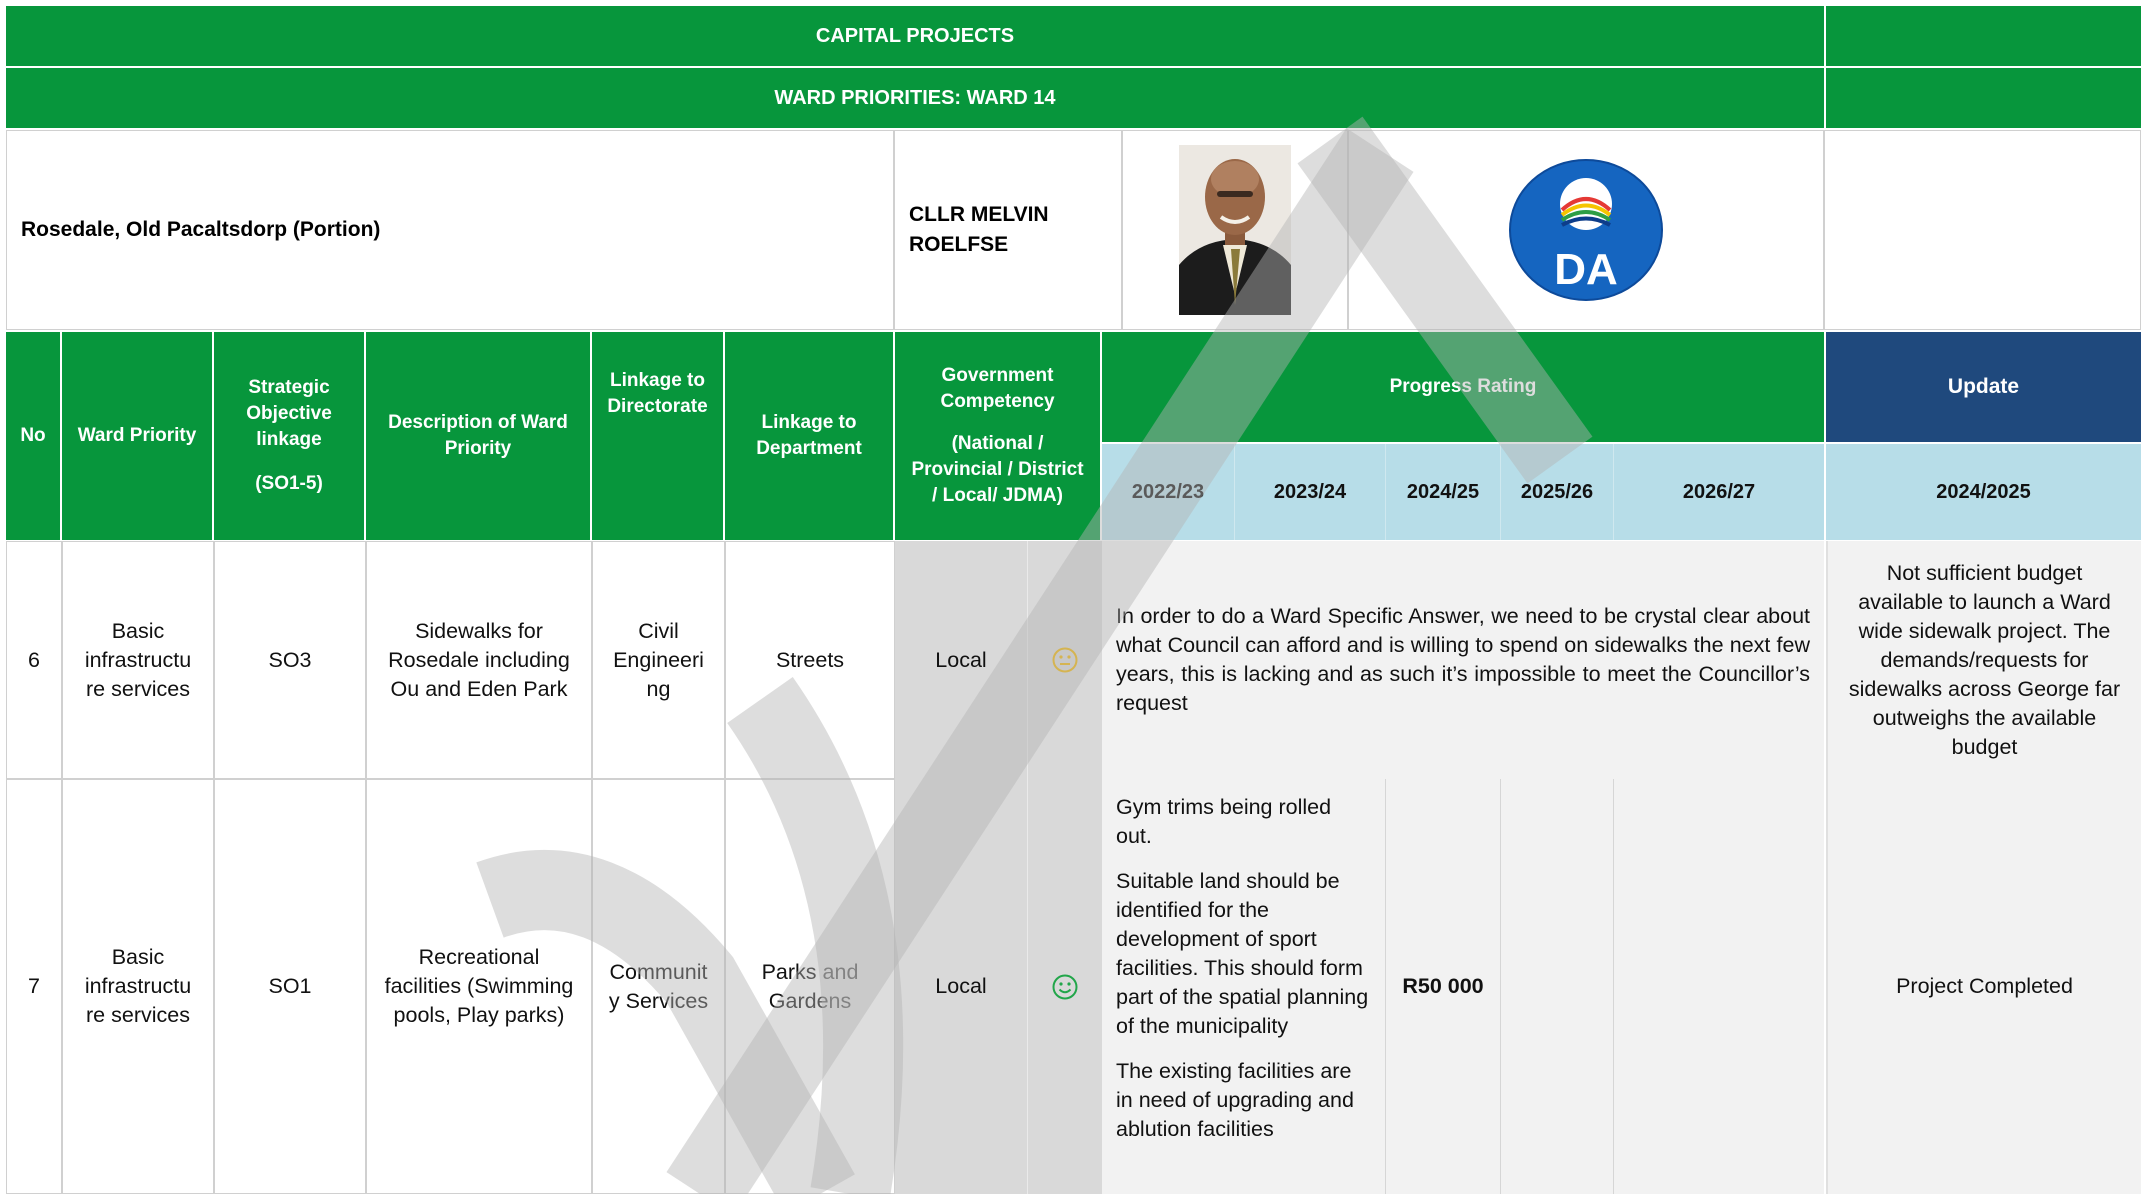 Image resolution: width=2147 pixels, height=1194 pixels. I want to click on row-7-department: Parks and Gardens, so click(810, 986).